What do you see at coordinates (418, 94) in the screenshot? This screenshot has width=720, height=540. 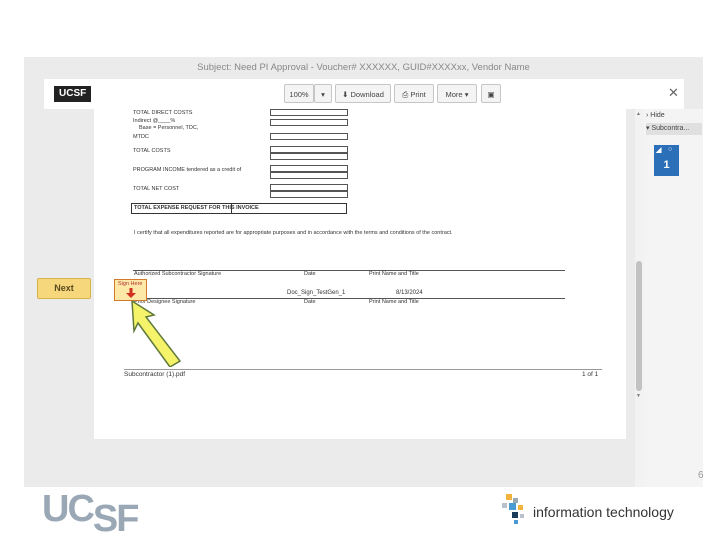 I see `print-label: Print` at bounding box center [418, 94].